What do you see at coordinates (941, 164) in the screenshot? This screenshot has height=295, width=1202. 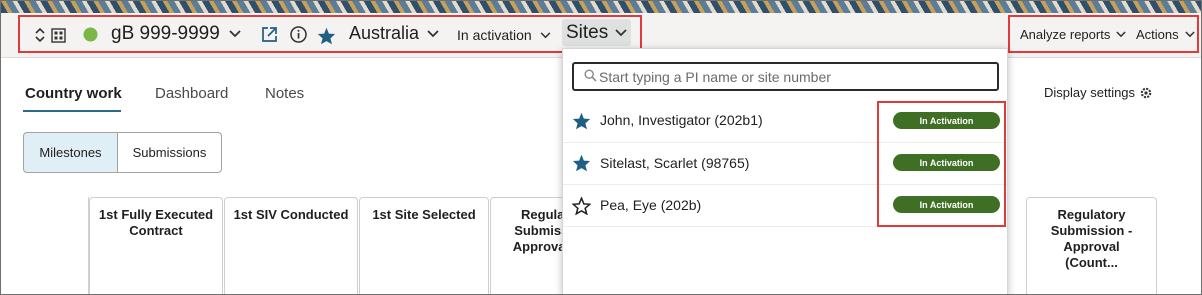 I see `badges-highlight` at bounding box center [941, 164].